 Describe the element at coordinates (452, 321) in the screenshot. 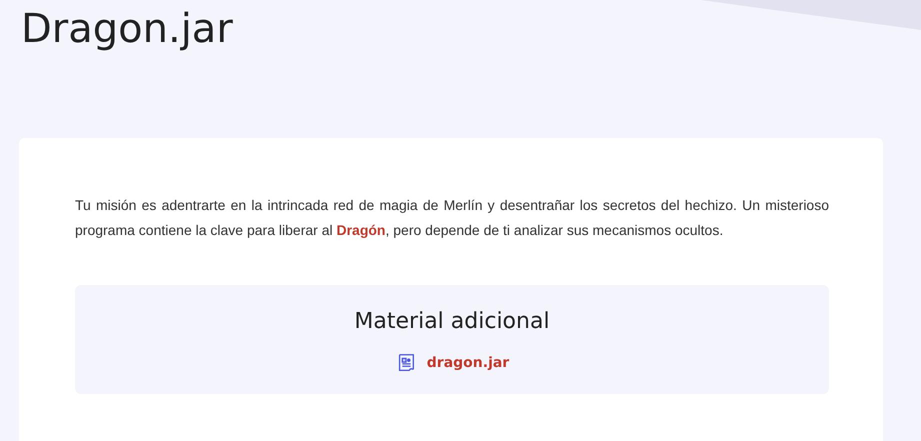

I see `attachments-title: Material adicional` at that location.